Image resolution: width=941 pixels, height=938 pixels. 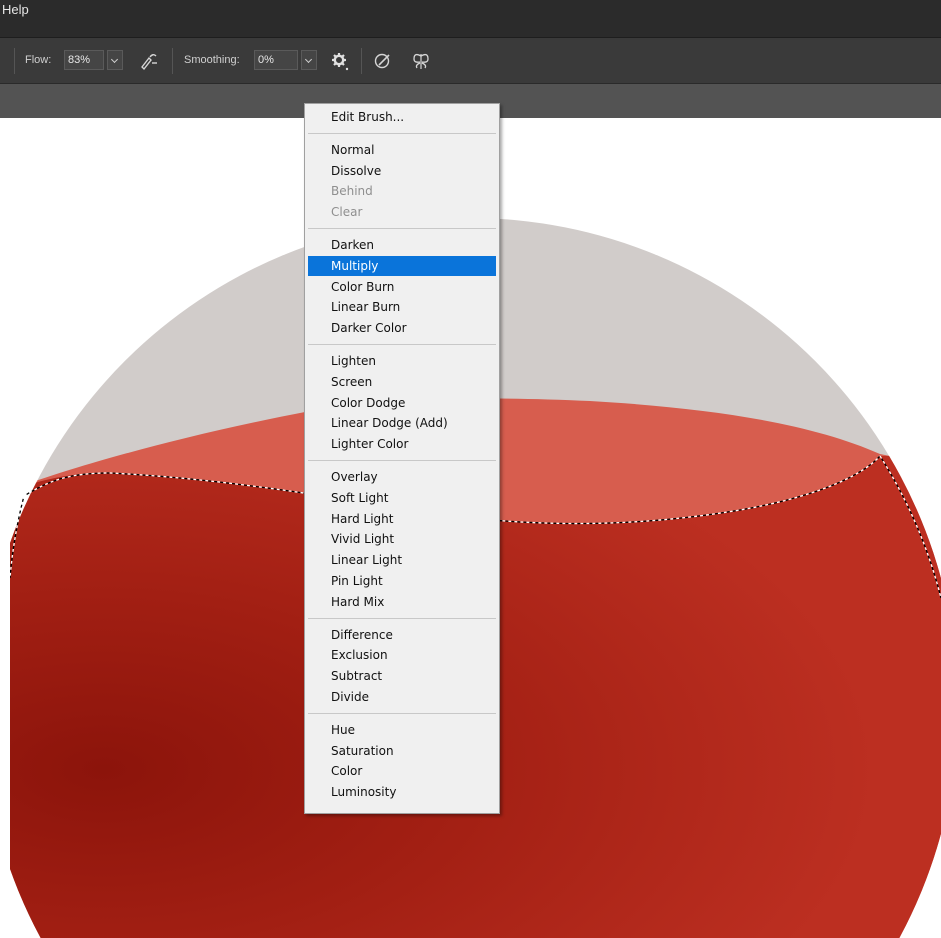 I want to click on menu-item-pin-light: Pin Light, so click(x=402, y=581).